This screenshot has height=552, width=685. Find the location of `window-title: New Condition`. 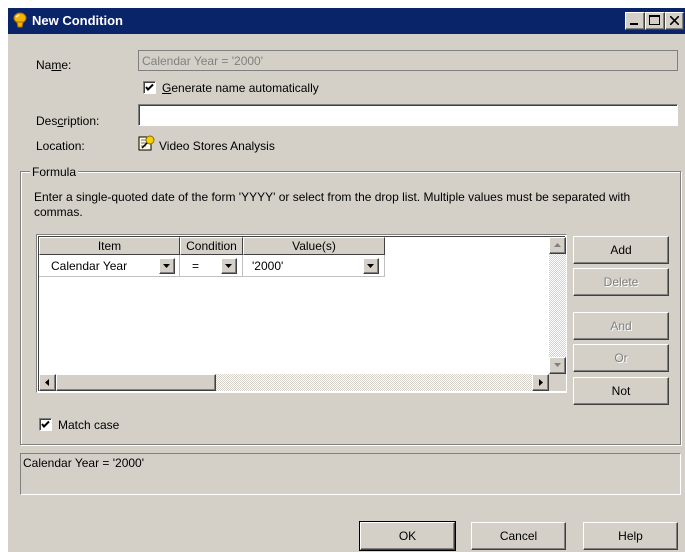

window-title: New Condition is located at coordinates (77, 20).